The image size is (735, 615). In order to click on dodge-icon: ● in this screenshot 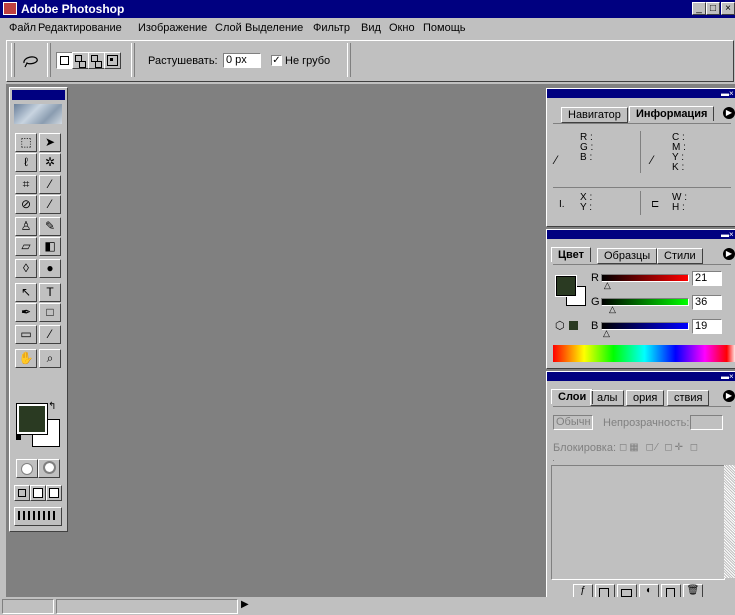, I will do `click(50, 268)`.